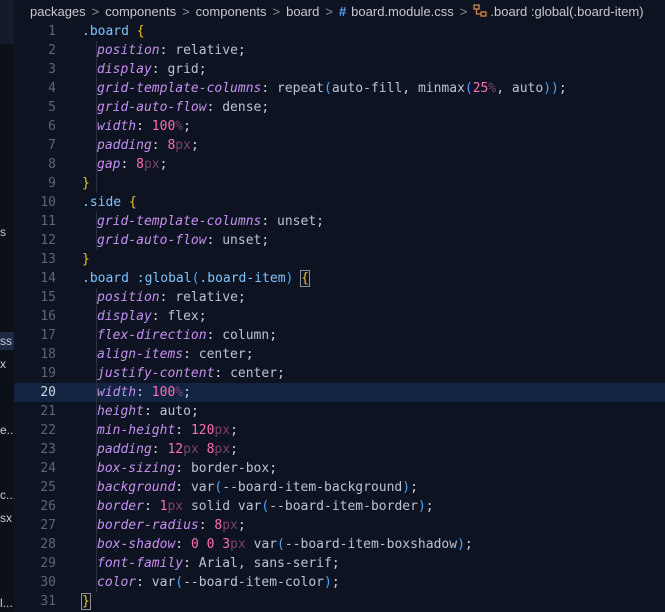 The image size is (665, 612). I want to click on token-sel: .board, so click(105, 31).